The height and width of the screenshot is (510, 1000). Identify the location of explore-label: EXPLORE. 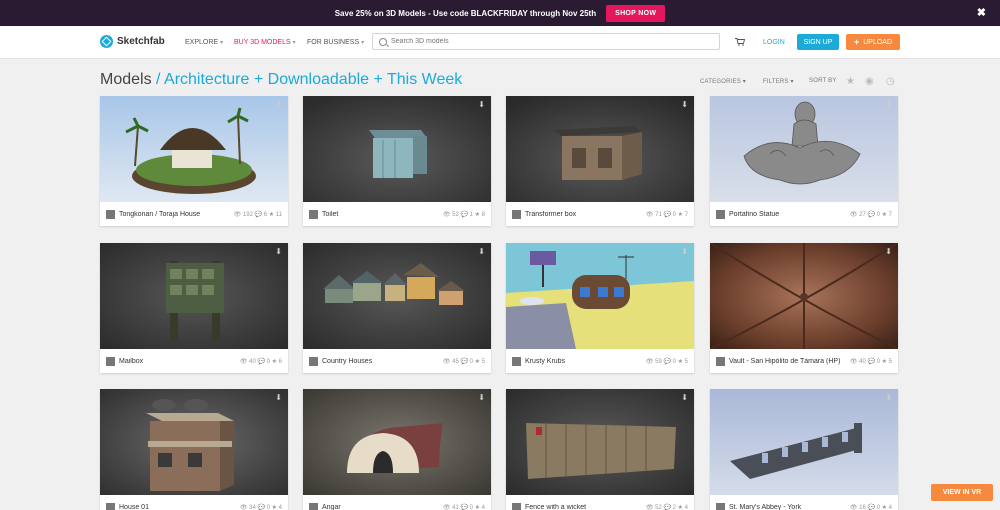
(202, 42).